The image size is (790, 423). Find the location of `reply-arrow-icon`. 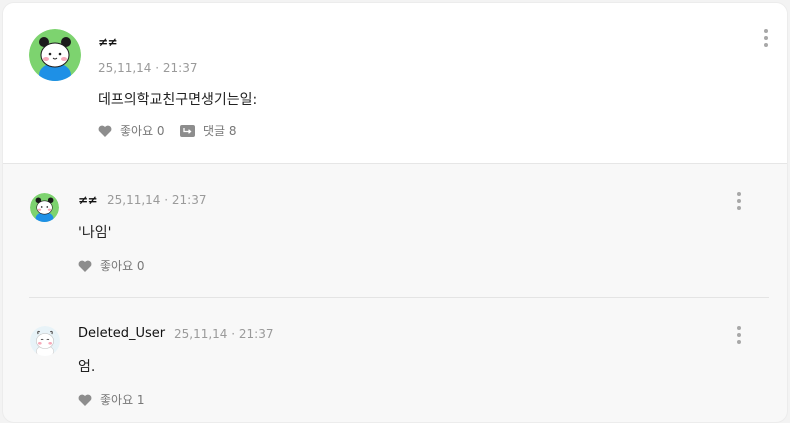

reply-arrow-icon is located at coordinates (187, 130).